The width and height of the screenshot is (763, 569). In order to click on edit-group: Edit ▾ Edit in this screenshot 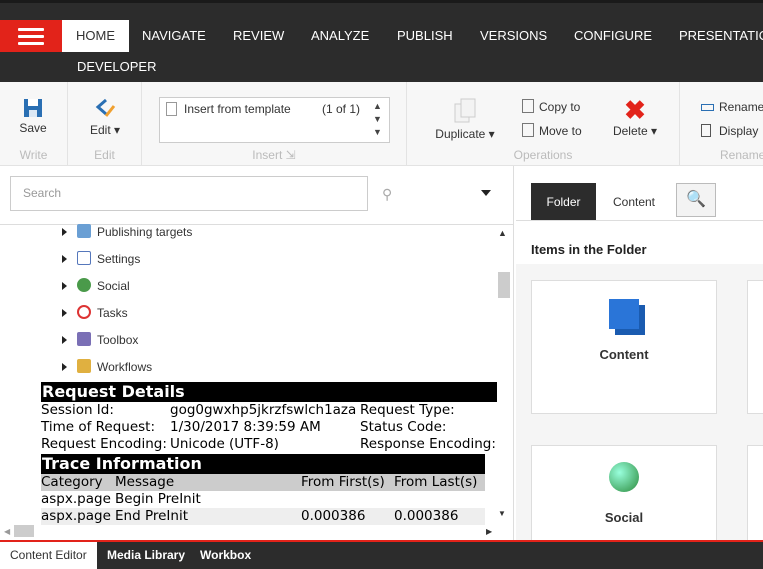, I will do `click(105, 124)`.